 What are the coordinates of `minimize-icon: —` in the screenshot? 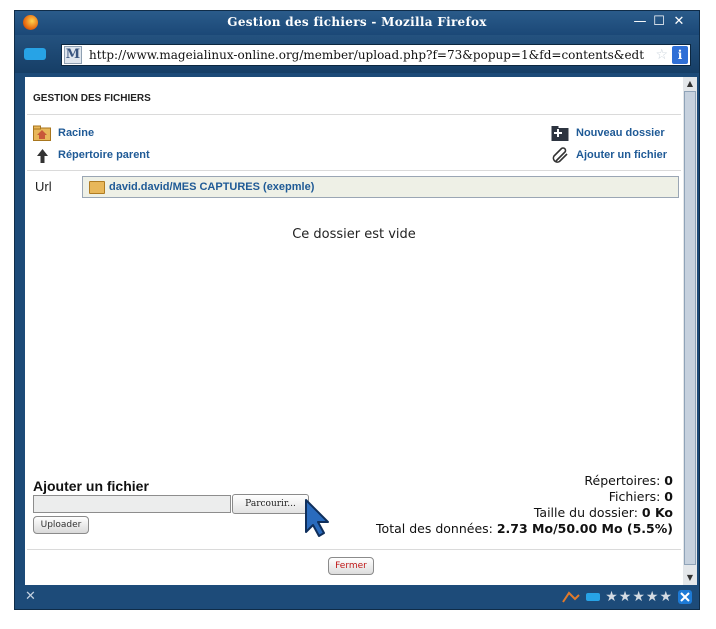 It's located at (640, 22).